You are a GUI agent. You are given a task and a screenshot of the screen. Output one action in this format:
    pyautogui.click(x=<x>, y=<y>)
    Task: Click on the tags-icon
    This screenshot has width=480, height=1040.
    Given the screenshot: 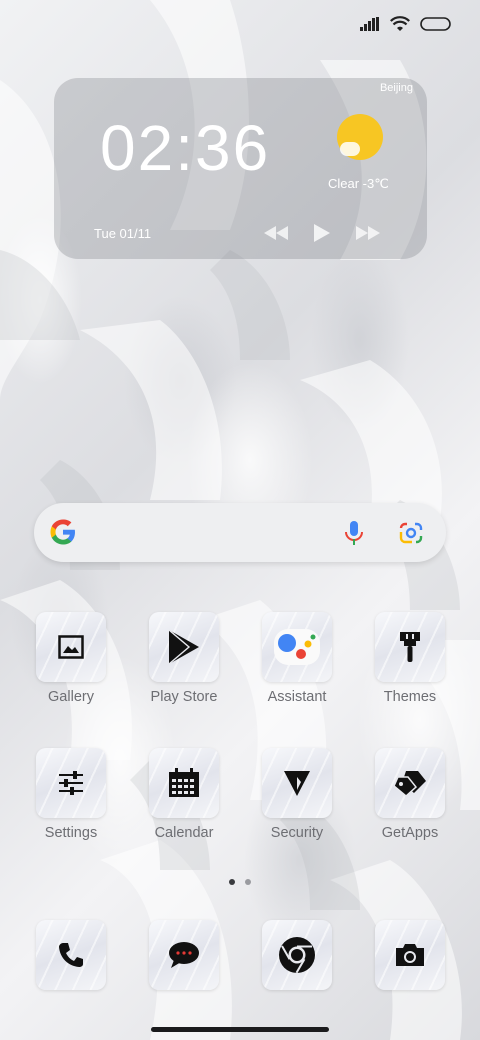 What is the action you would take?
    pyautogui.click(x=409, y=784)
    